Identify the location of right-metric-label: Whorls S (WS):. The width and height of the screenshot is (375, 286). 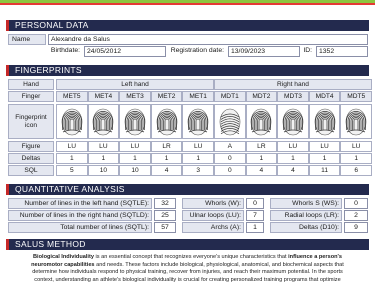
(306, 203).